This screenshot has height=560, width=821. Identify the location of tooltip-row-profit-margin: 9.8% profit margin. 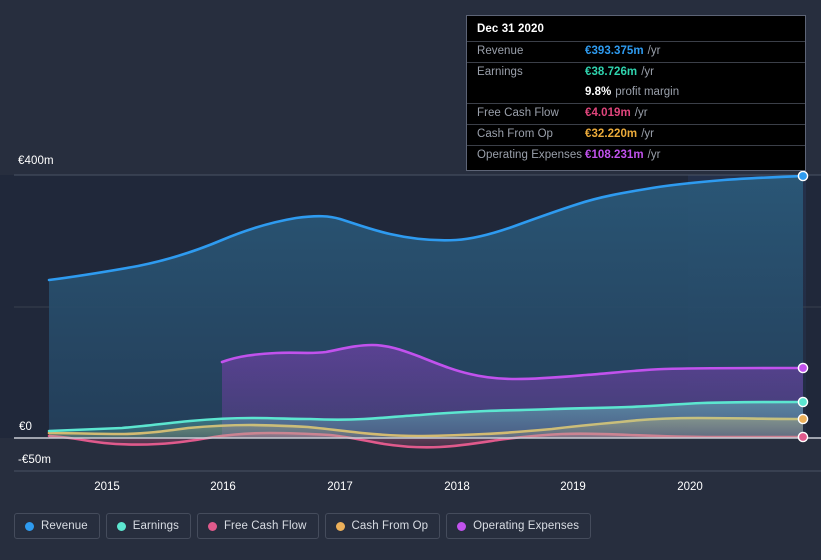
(636, 93).